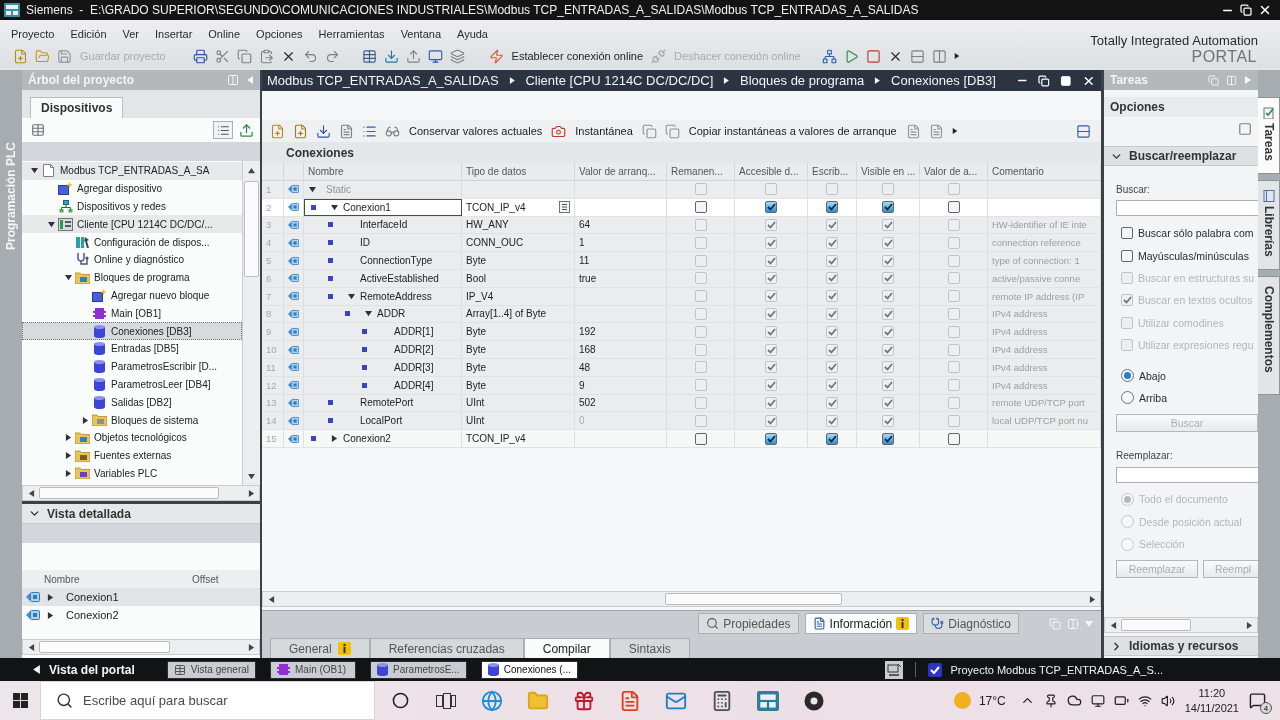  What do you see at coordinates (1269, 335) in the screenshot?
I see `side-tab: Complementos` at bounding box center [1269, 335].